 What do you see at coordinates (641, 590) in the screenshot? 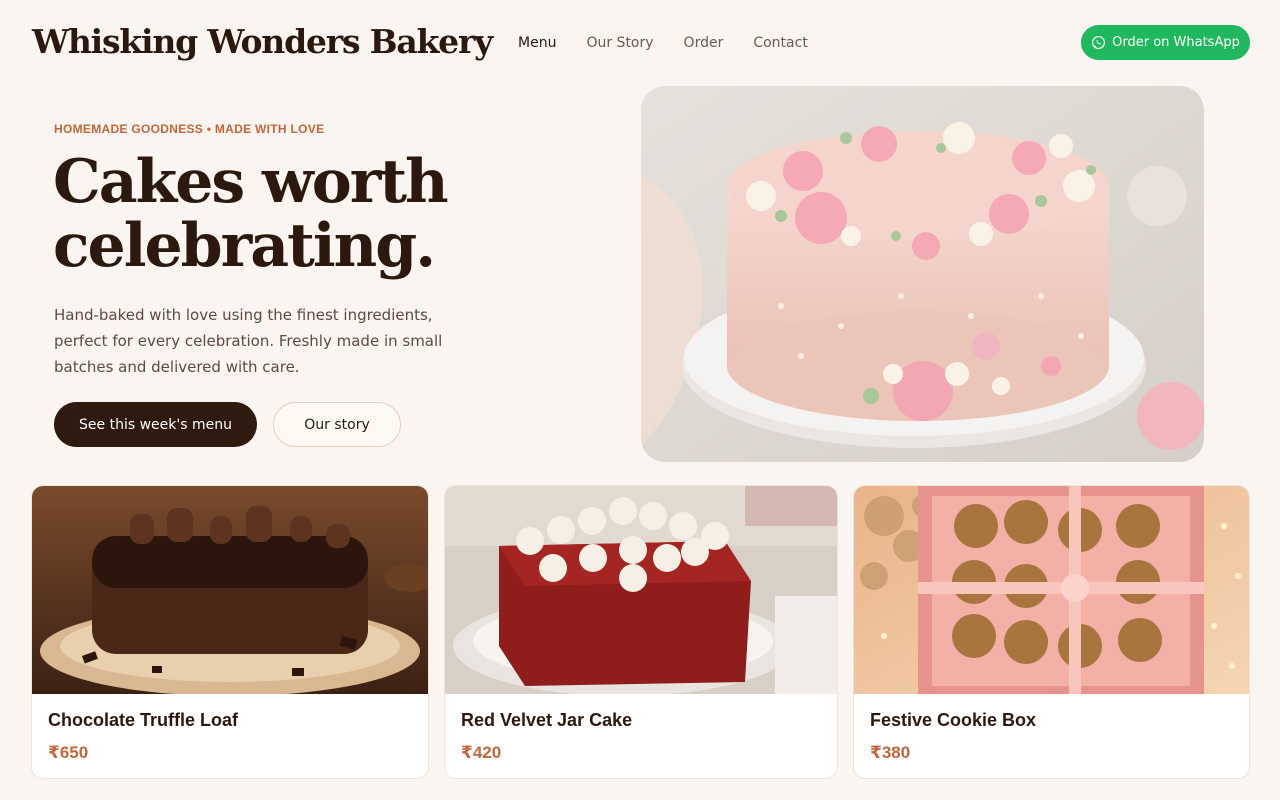
I see `red-velvet-image` at bounding box center [641, 590].